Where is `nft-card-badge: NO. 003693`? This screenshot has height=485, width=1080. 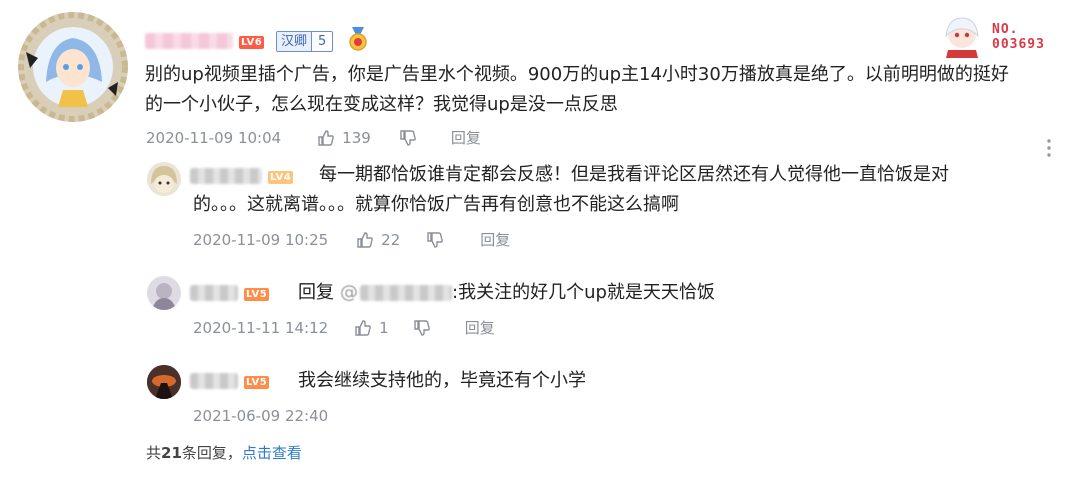
nft-card-badge: NO. 003693 is located at coordinates (998, 36).